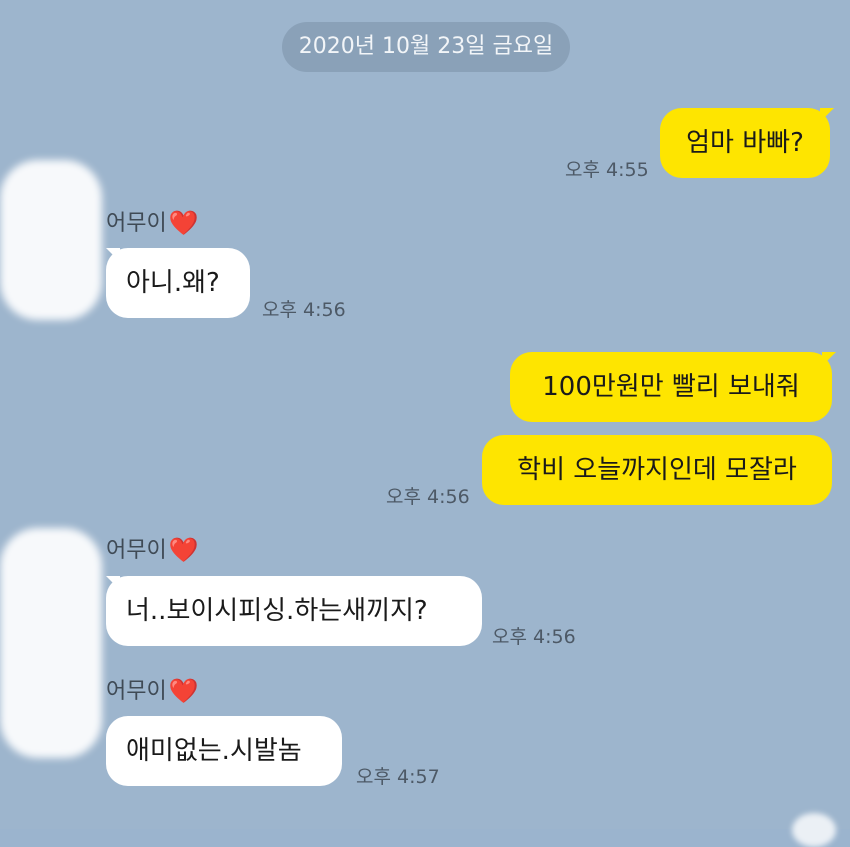  I want to click on message-time: 오후 4:57, so click(398, 777).